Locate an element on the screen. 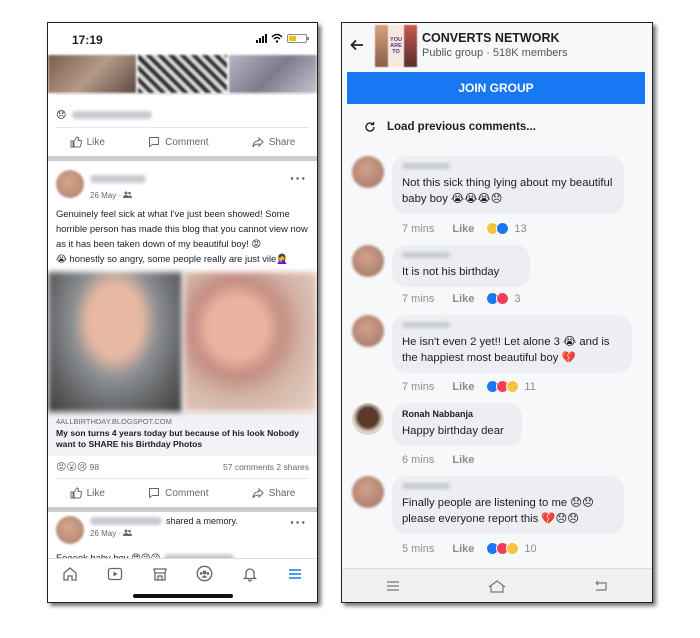  join-group-button: JOIN GROUP is located at coordinates (496, 88).